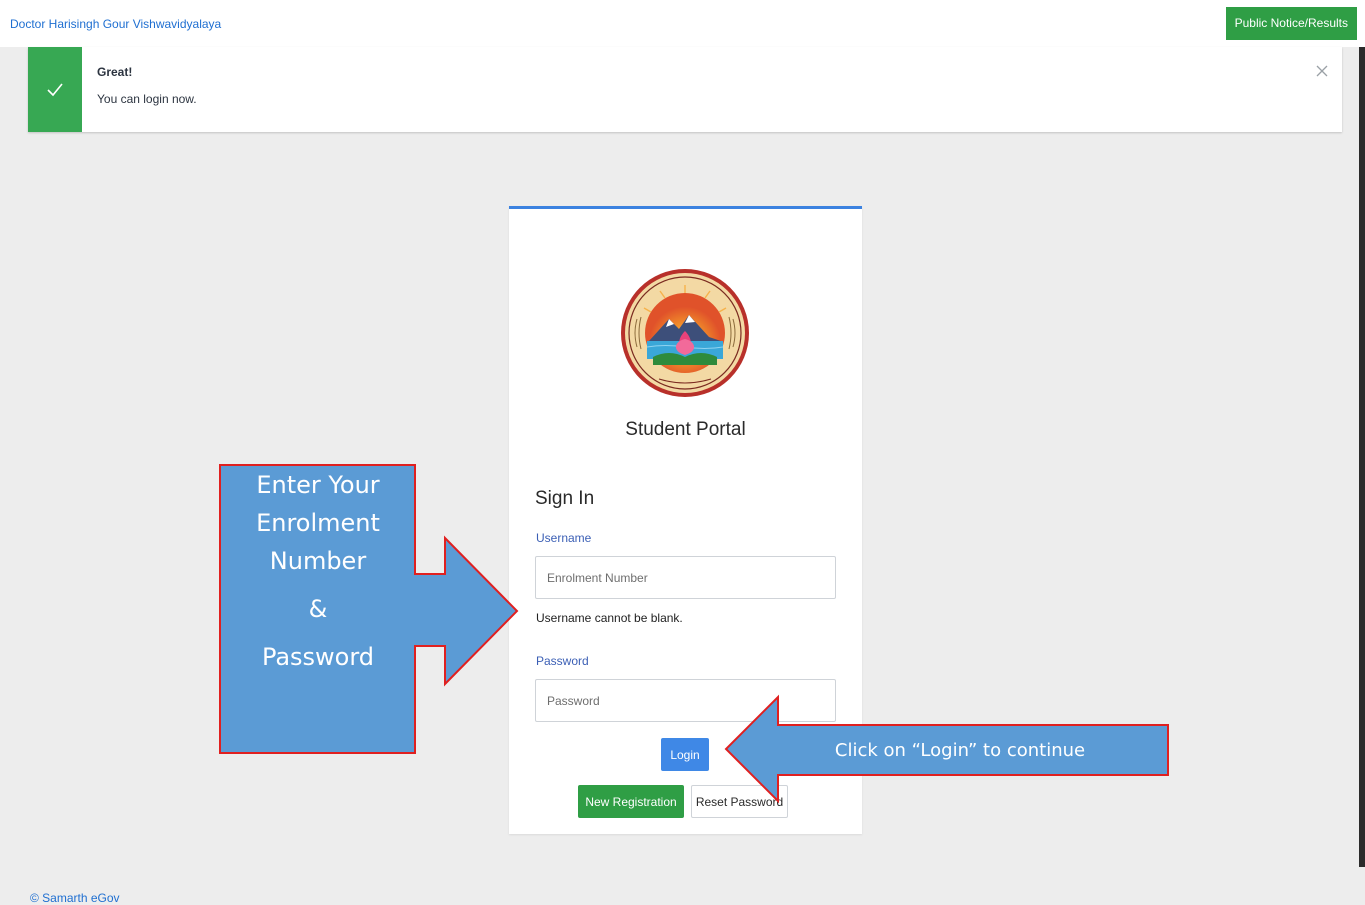 Image resolution: width=1365 pixels, height=905 pixels. I want to click on username-input, so click(685, 577).